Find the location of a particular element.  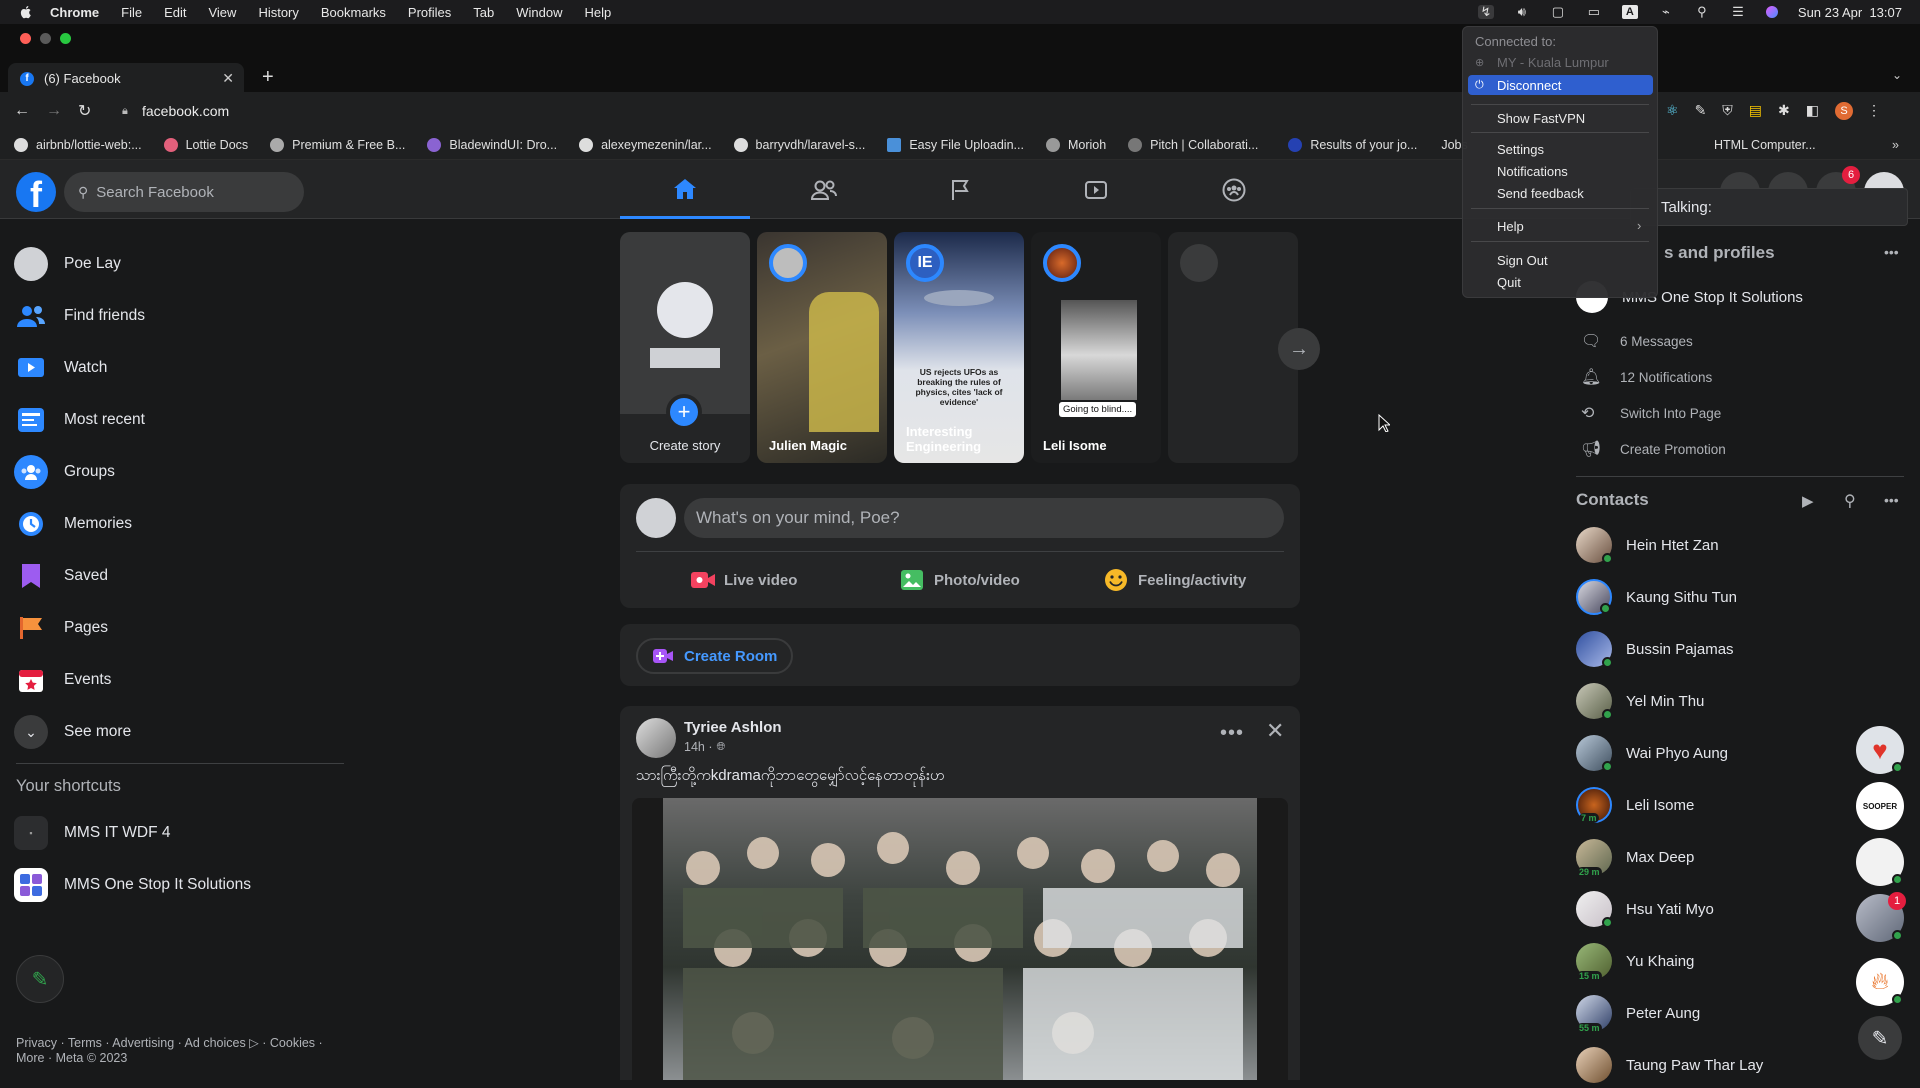

menu-help: Help is located at coordinates (598, 12).